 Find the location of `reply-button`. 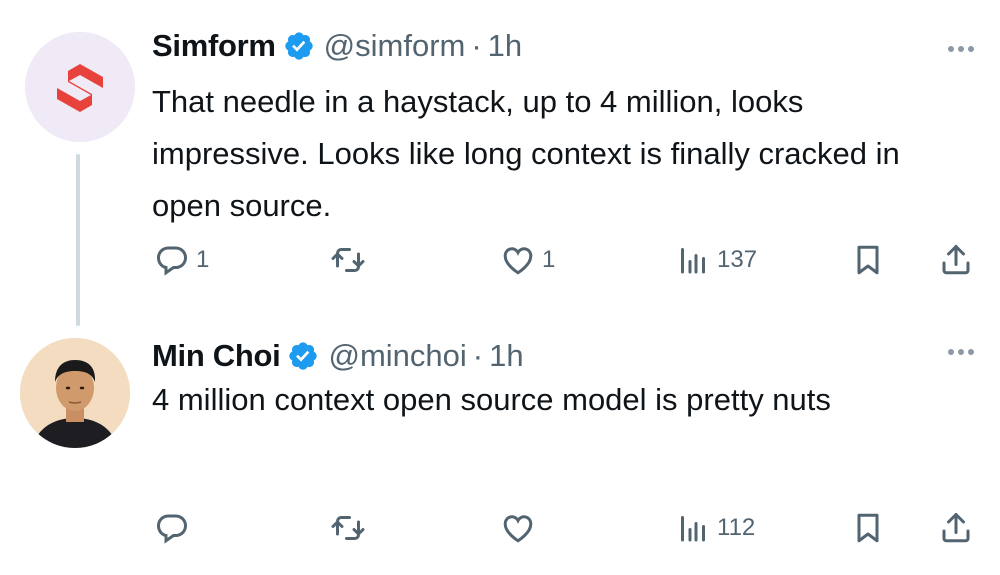

reply-button is located at coordinates (175, 528).